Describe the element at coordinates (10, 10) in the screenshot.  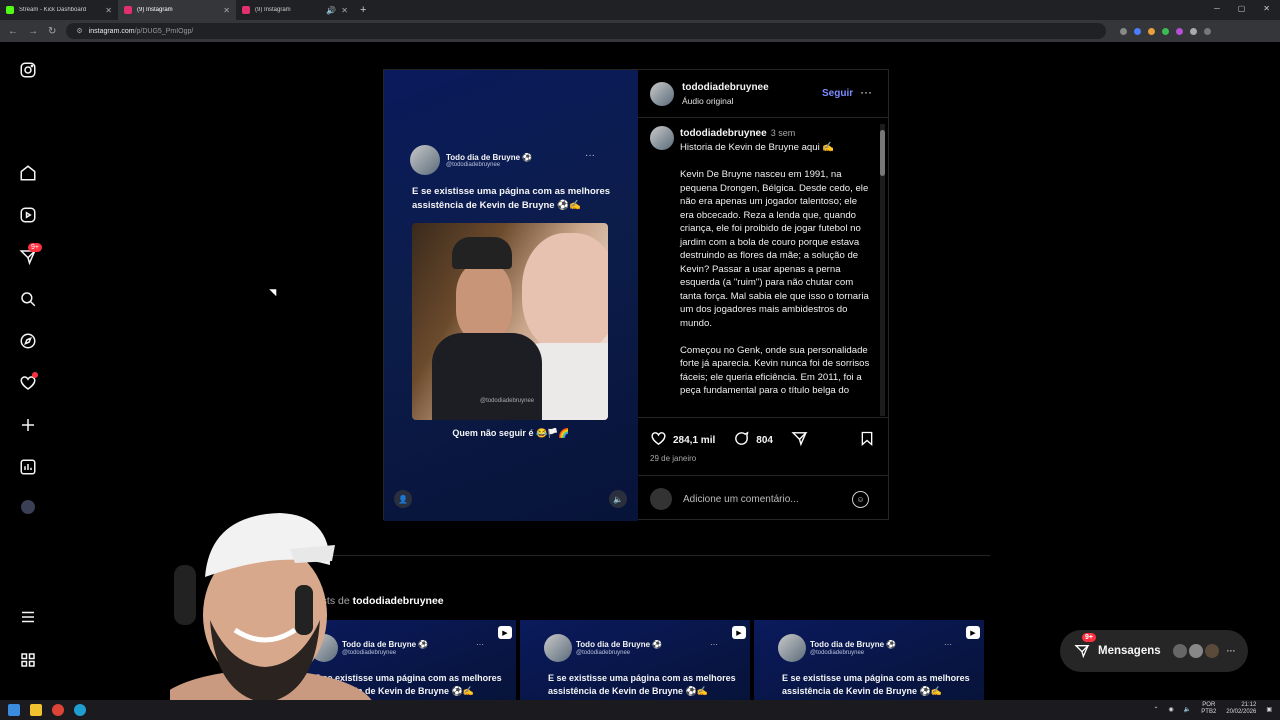
I see `kick-favicon-icon` at that location.